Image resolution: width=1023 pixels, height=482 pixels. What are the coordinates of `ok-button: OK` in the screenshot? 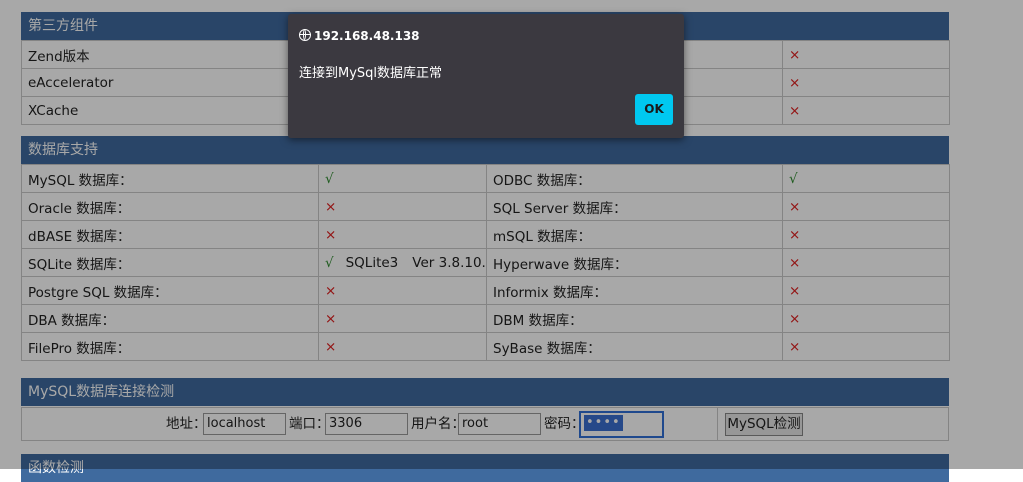 It's located at (654, 109).